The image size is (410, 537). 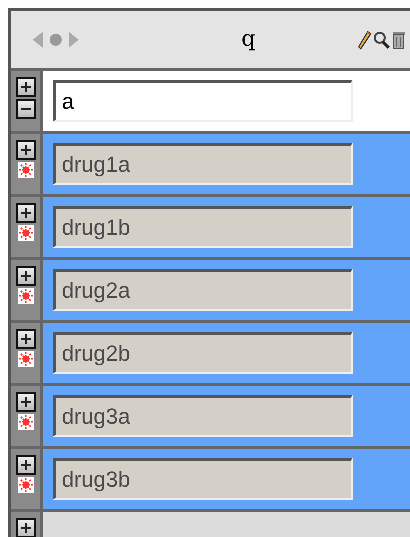 I want to click on query-field: a, so click(x=203, y=101).